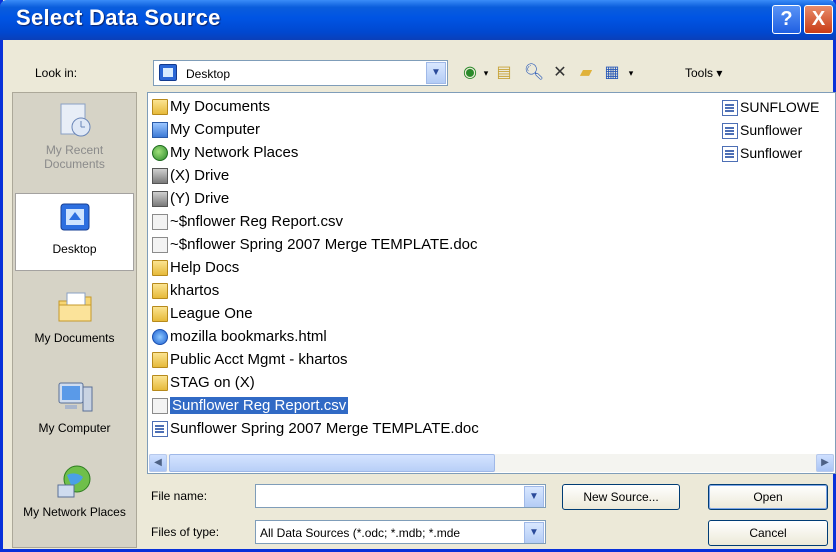 This screenshot has height=552, width=836. Describe the element at coordinates (74, 157) in the screenshot. I see `place-label: My Recent Documents` at that location.